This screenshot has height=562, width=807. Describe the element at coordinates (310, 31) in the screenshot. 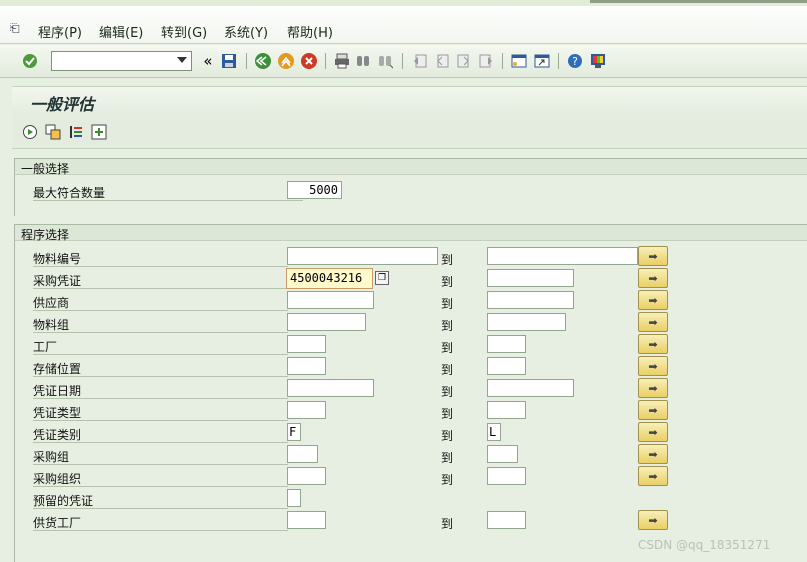

I see `menu-help: 帮助(H)` at that location.